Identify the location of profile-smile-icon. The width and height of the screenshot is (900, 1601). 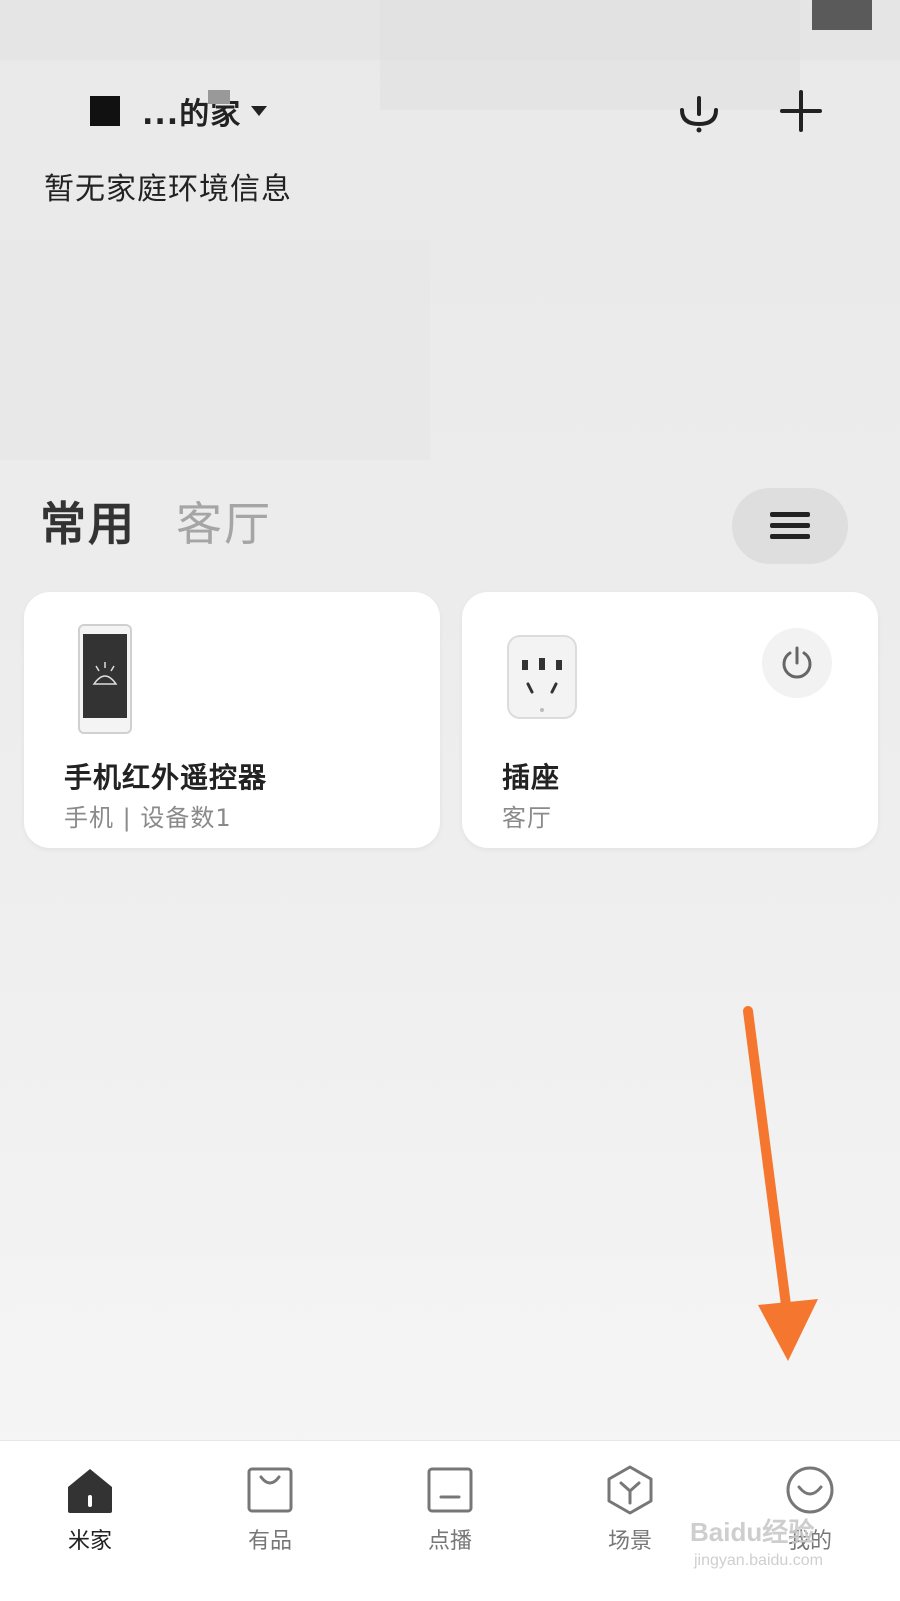
(810, 1490).